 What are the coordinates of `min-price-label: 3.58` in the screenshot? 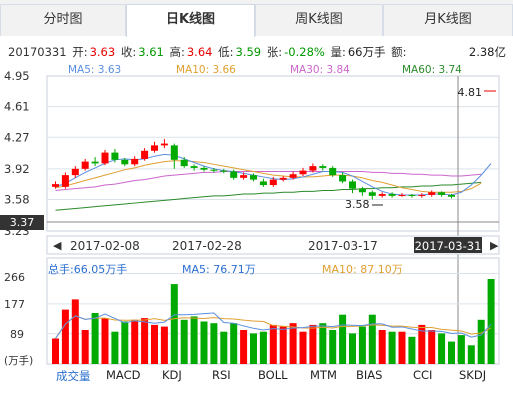 It's located at (357, 204).